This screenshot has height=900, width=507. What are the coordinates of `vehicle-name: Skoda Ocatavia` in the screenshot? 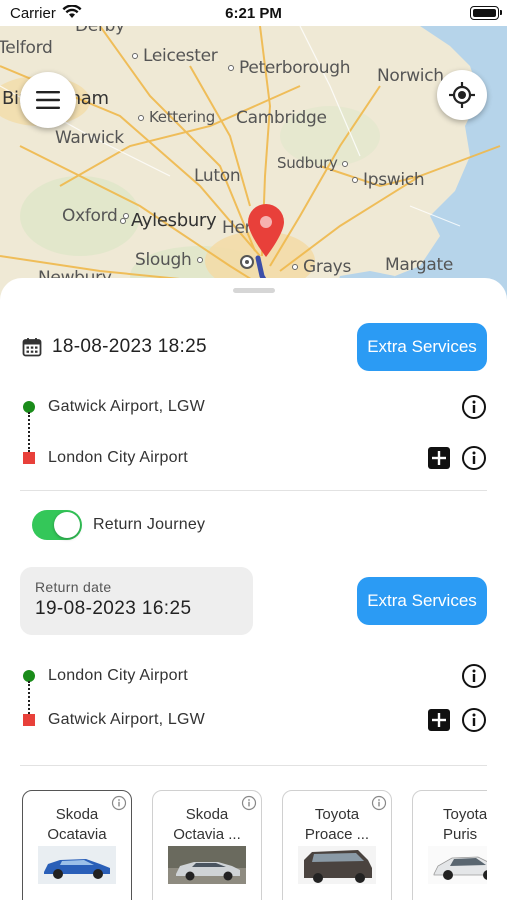 It's located at (77, 825).